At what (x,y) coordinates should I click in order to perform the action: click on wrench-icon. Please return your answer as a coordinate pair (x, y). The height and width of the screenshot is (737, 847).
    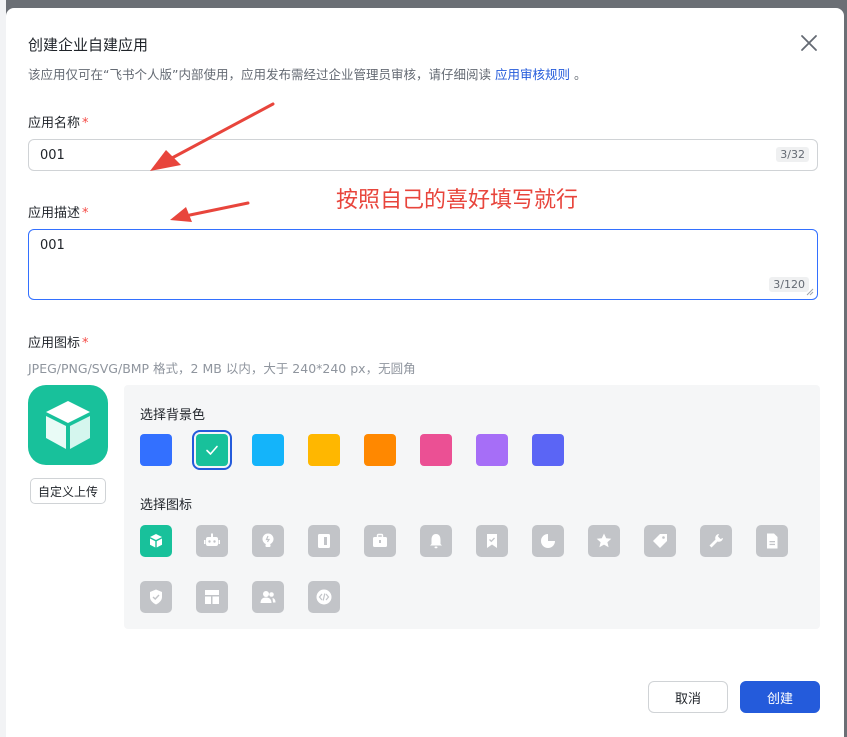
    Looking at the image, I should click on (716, 541).